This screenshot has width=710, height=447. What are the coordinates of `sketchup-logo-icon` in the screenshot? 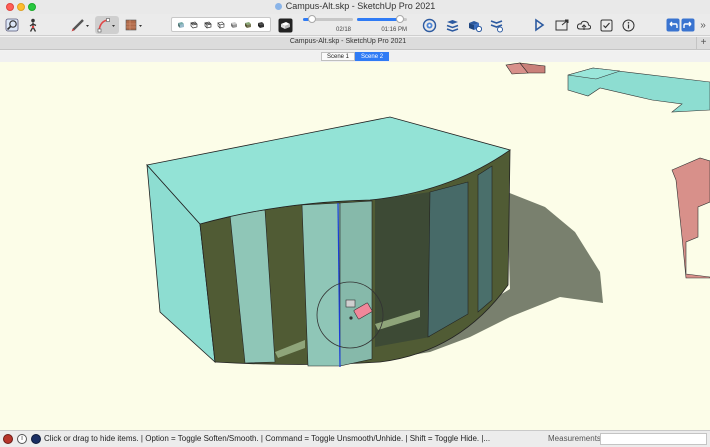 It's located at (8, 439).